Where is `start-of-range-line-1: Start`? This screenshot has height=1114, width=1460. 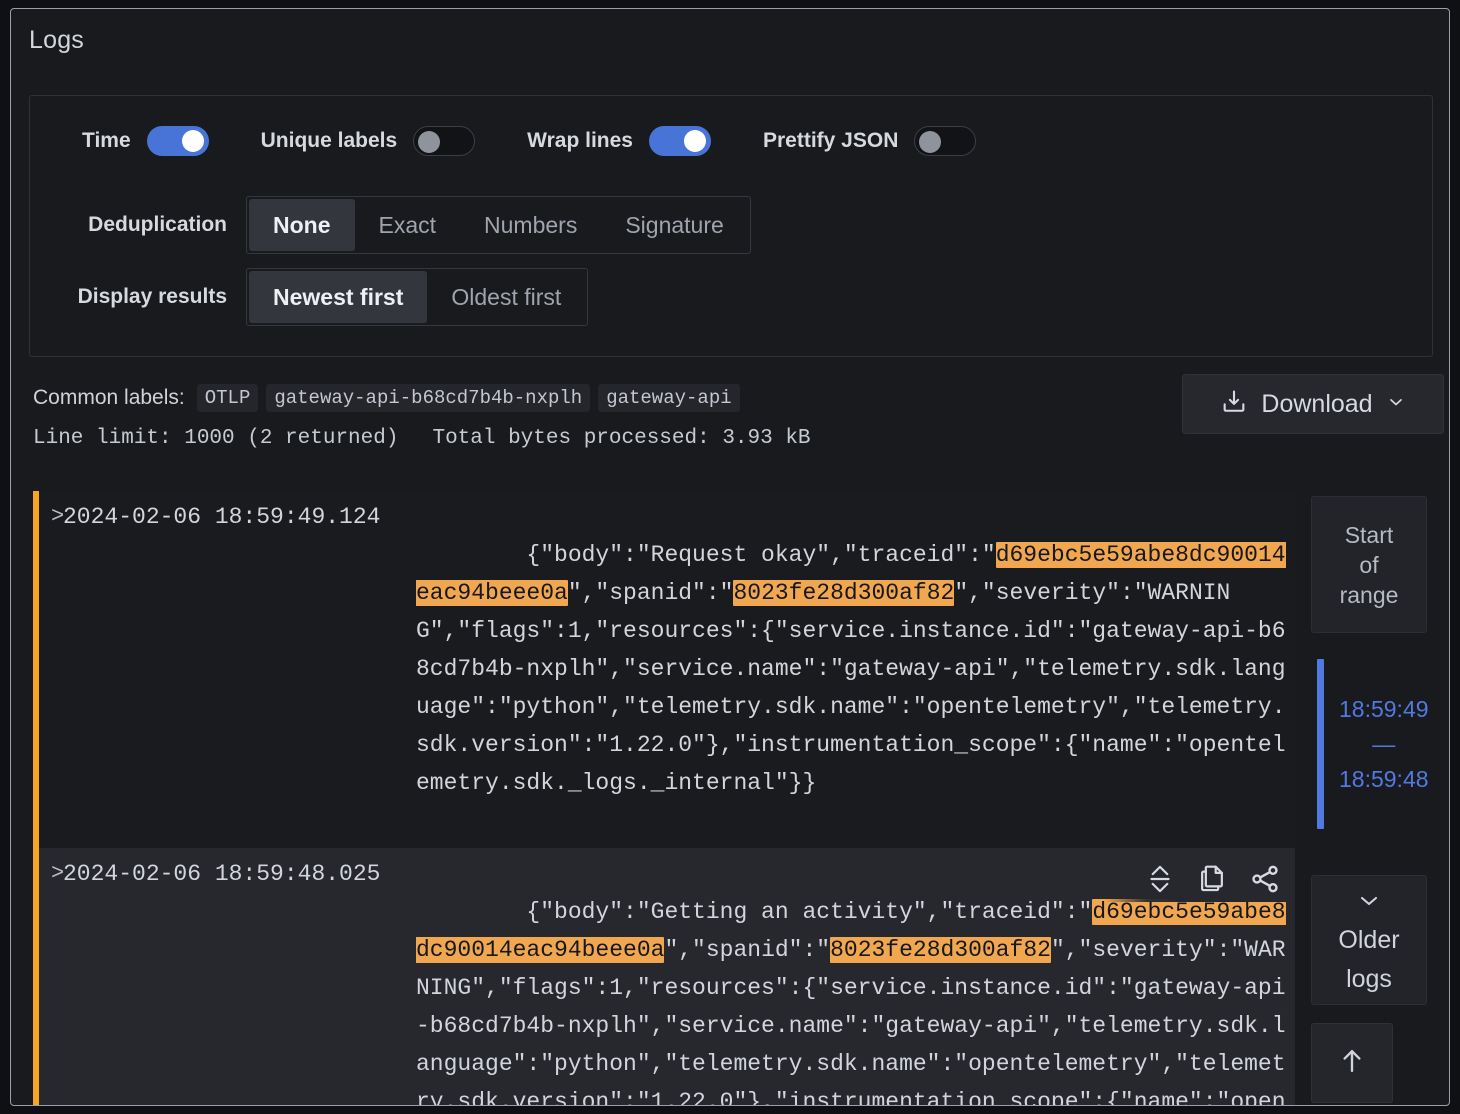 start-of-range-line-1: Start is located at coordinates (1369, 534).